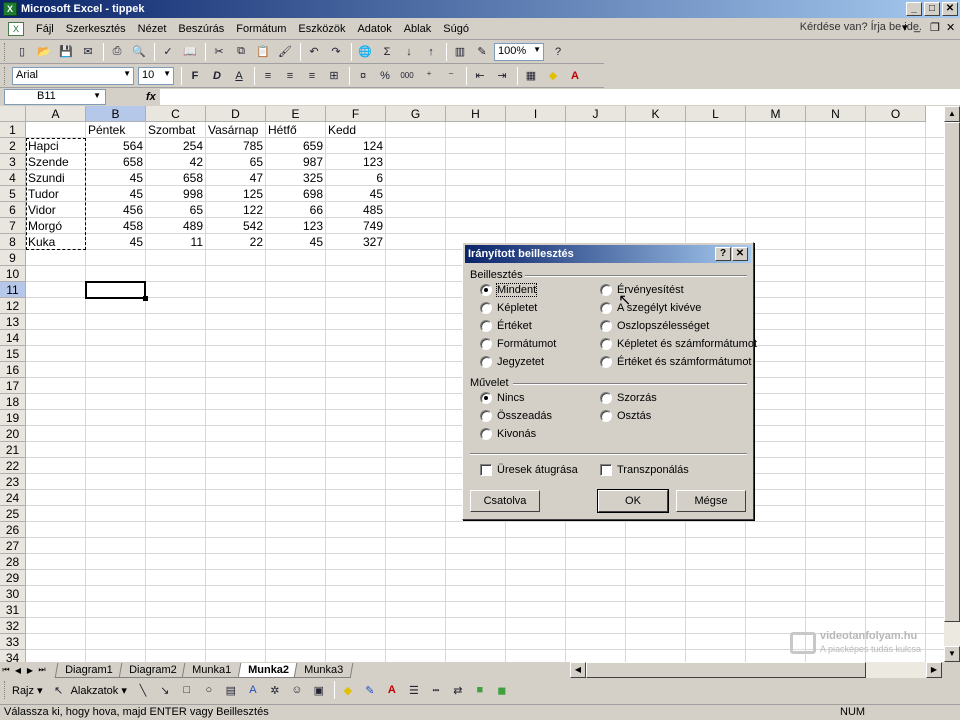 This screenshot has height=720, width=960. I want to click on menu-view: Nézet, so click(152, 29).